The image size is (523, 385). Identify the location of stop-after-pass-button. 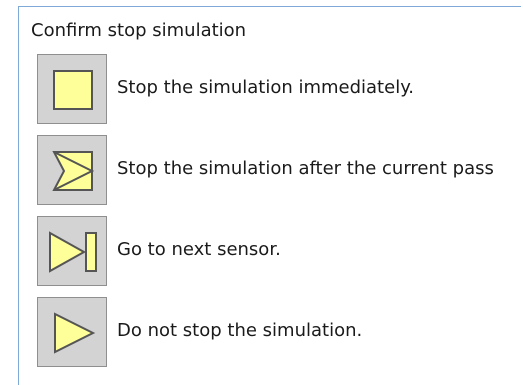
(72, 170).